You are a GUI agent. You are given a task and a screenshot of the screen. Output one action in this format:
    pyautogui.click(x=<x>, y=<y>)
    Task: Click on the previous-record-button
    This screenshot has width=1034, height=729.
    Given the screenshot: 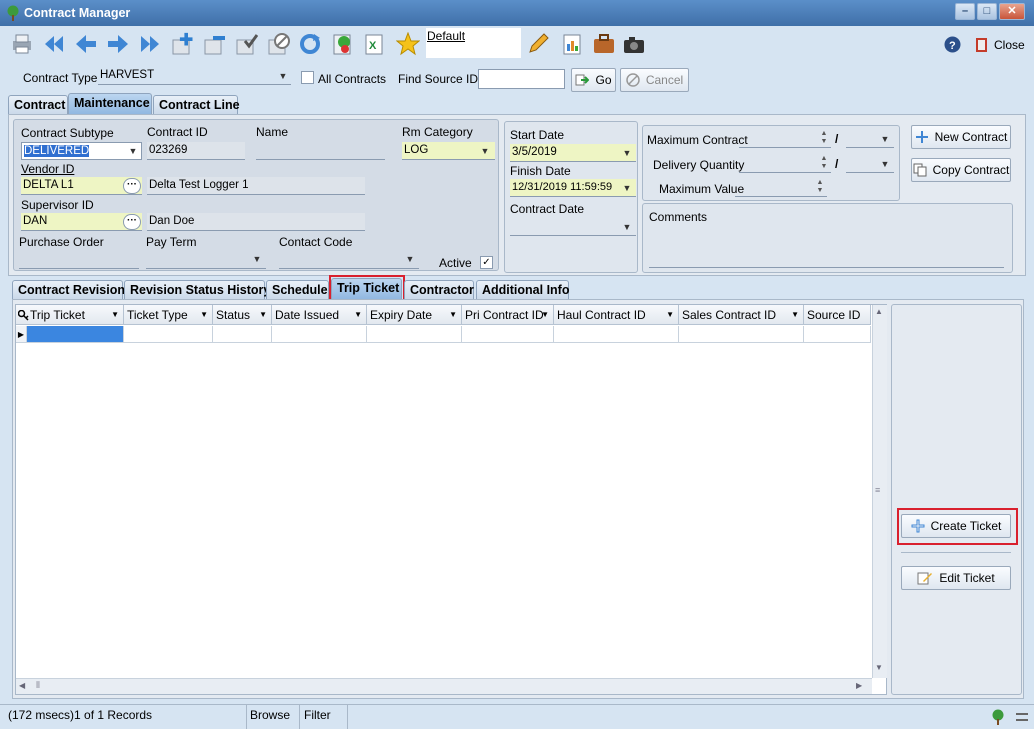 What is the action you would take?
    pyautogui.click(x=86, y=44)
    